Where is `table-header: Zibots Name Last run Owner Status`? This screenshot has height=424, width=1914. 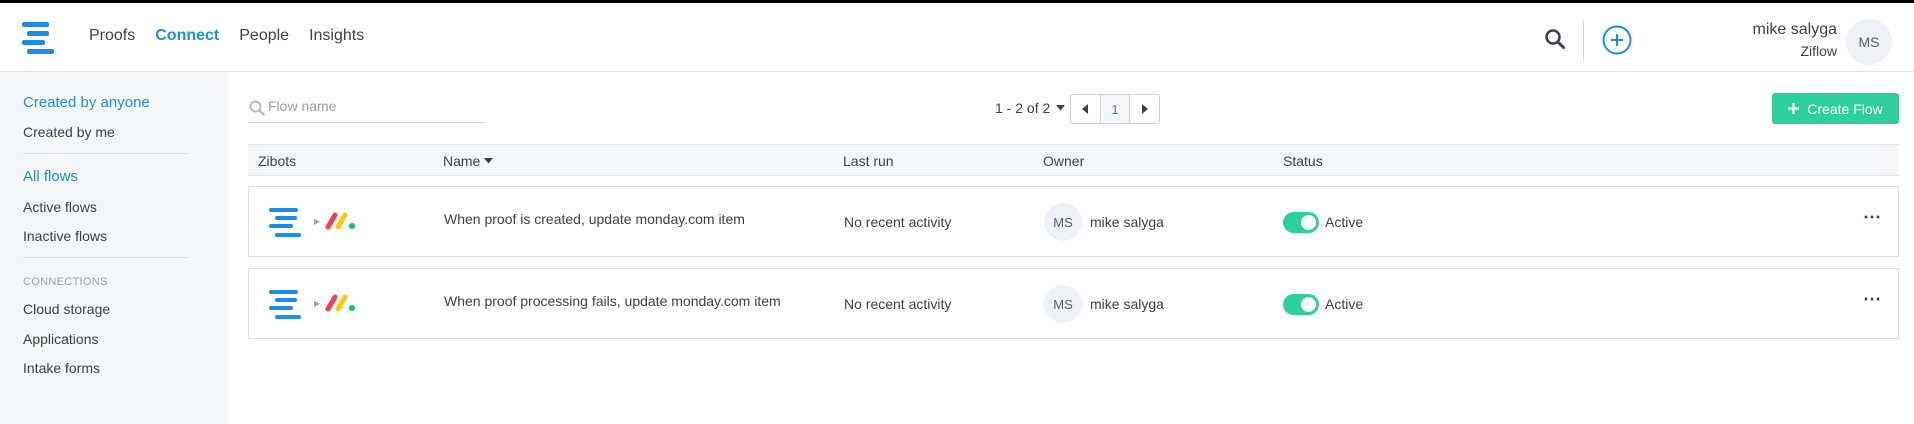
table-header: Zibots Name Last run Owner Status is located at coordinates (1073, 160).